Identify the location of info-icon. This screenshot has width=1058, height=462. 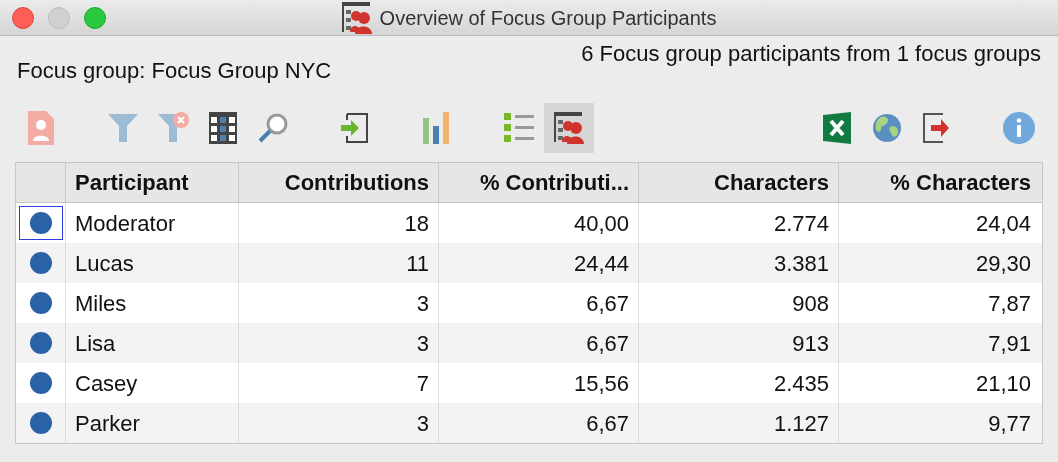
(1019, 128).